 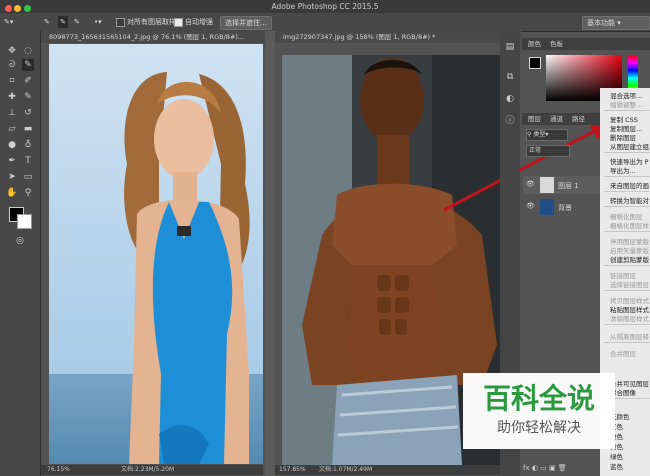 I want to click on blur-tool-icon: ●, so click(x=12, y=145).